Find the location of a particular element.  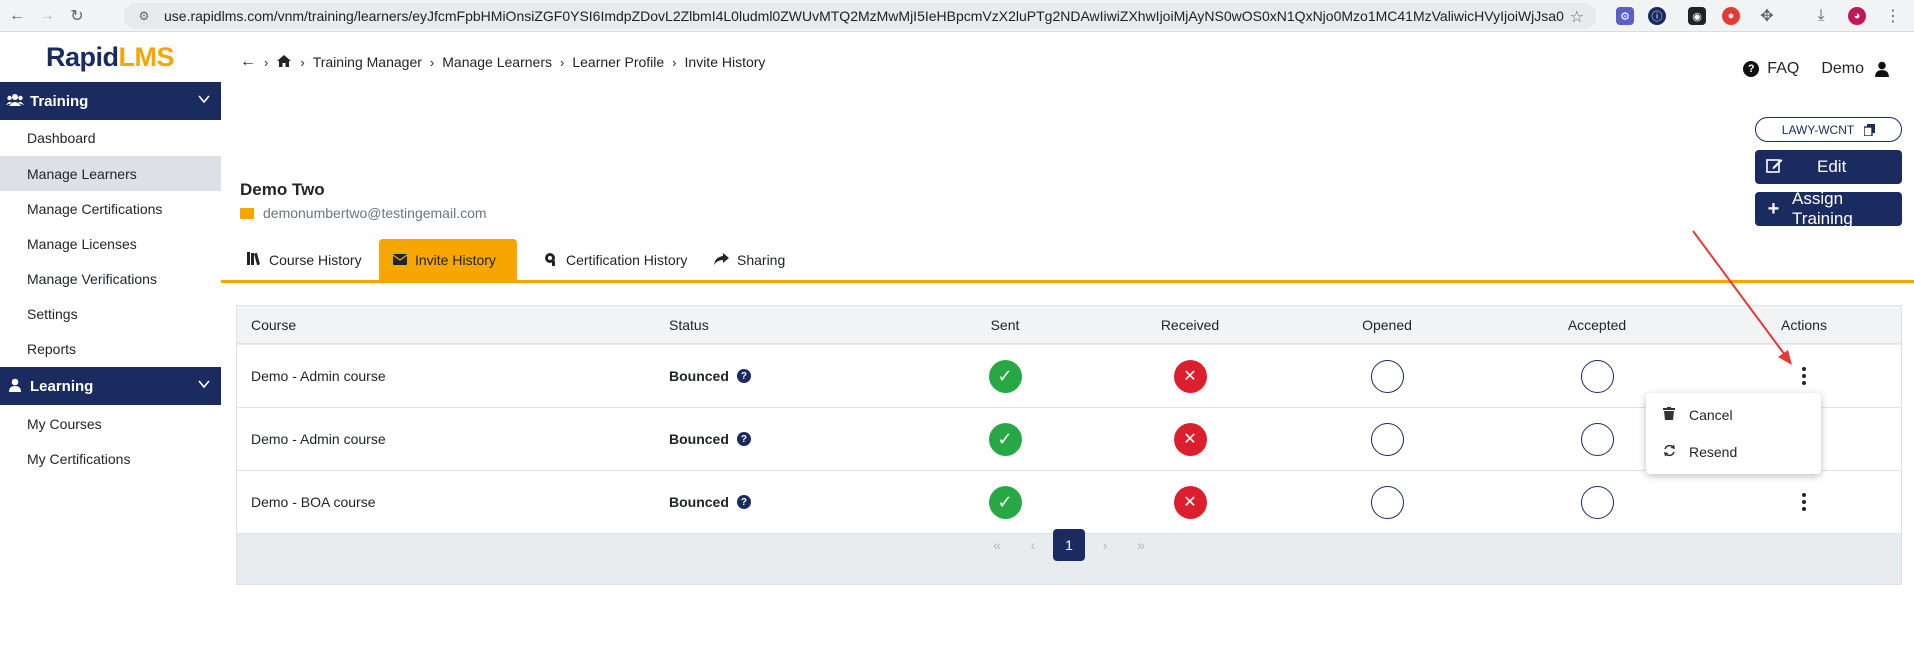

question-icon: ? is located at coordinates (1751, 69).